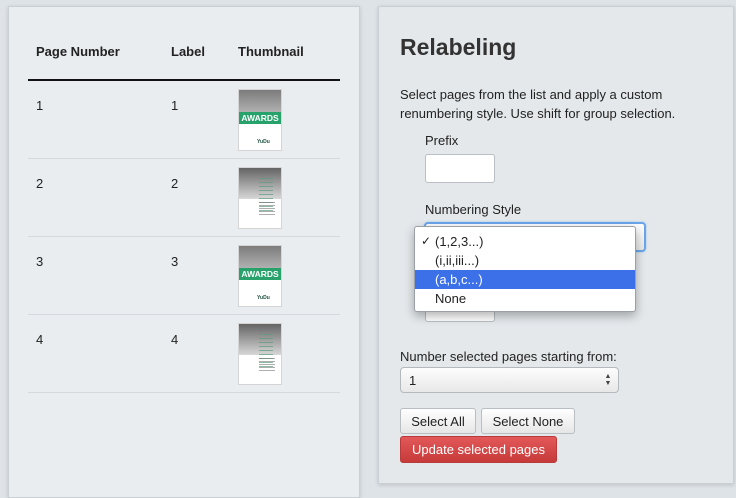 This screenshot has height=498, width=736. Describe the element at coordinates (40, 105) in the screenshot. I see `page-number-cell: 1` at that location.